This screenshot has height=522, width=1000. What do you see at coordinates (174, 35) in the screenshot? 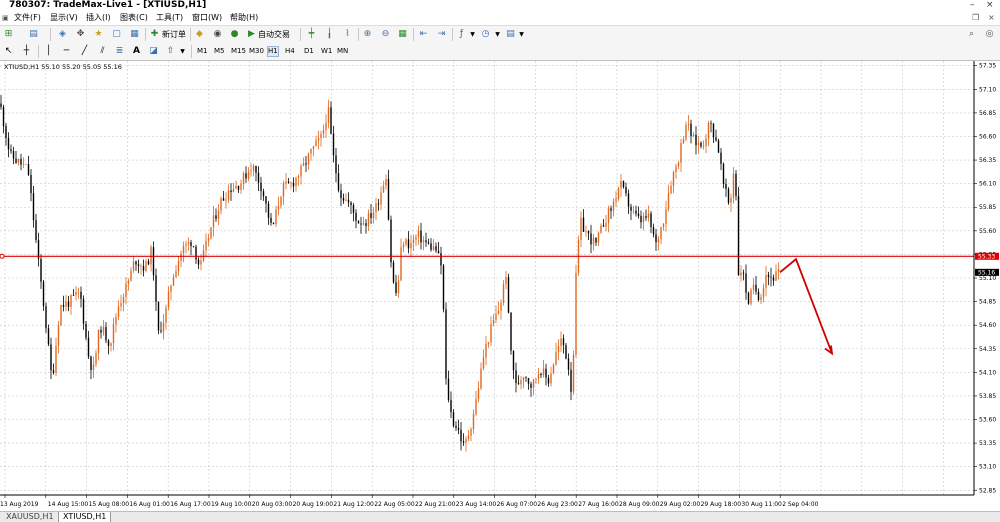
I see `new-order-button: 新订单` at bounding box center [174, 35].